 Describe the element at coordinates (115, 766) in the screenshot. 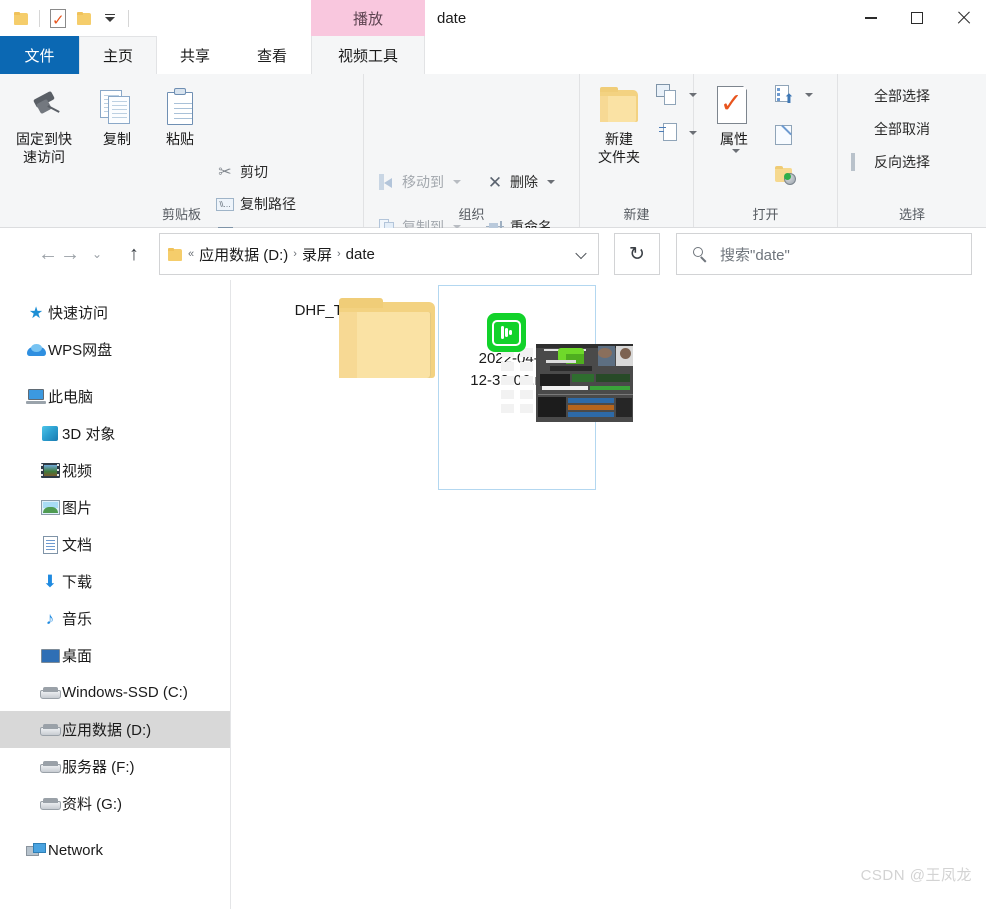

I see `sidebar-item-server-f: 服务器 (F:)` at that location.